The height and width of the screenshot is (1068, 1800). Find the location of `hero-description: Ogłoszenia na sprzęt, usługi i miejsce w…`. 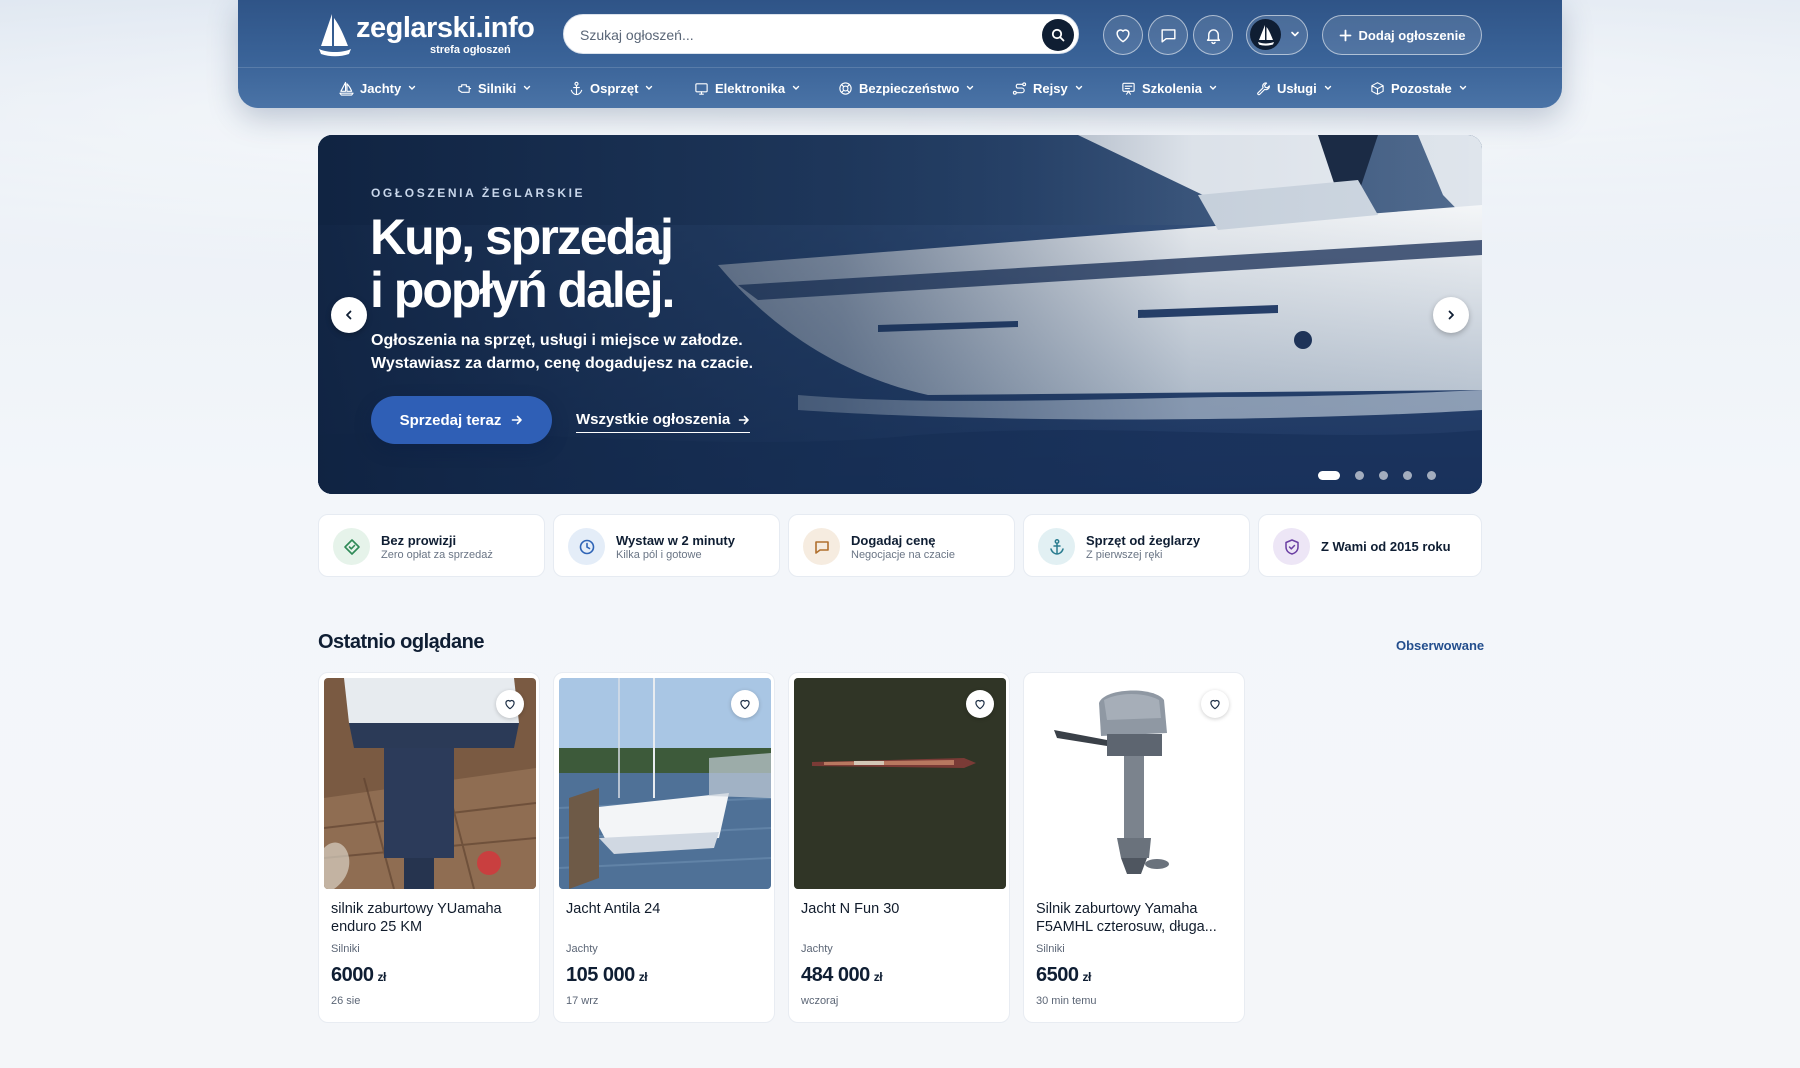

hero-description: Ogłoszenia na sprzęt, usługi i miejsce w… is located at coordinates (631, 352).